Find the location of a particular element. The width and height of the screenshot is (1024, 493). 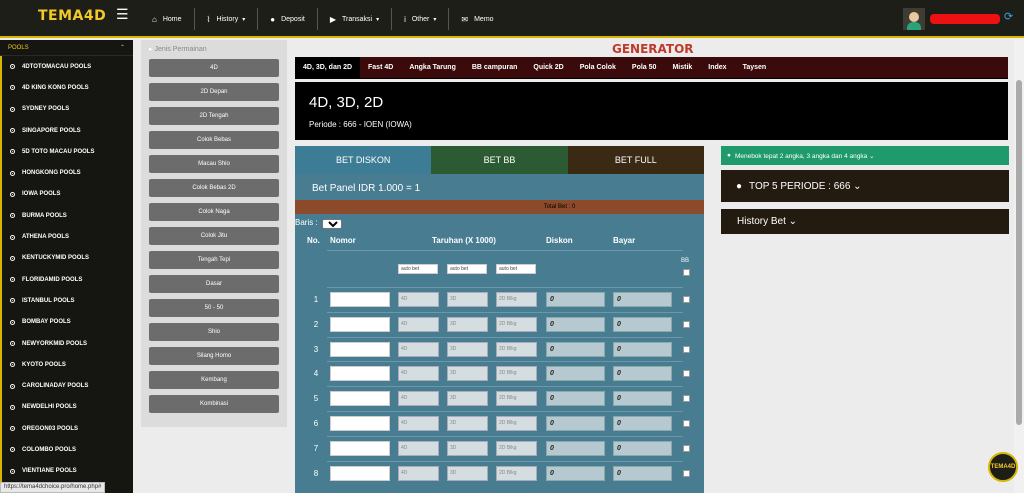

sidebar-item-pool: ATHENA POOLS is located at coordinates (66, 237).